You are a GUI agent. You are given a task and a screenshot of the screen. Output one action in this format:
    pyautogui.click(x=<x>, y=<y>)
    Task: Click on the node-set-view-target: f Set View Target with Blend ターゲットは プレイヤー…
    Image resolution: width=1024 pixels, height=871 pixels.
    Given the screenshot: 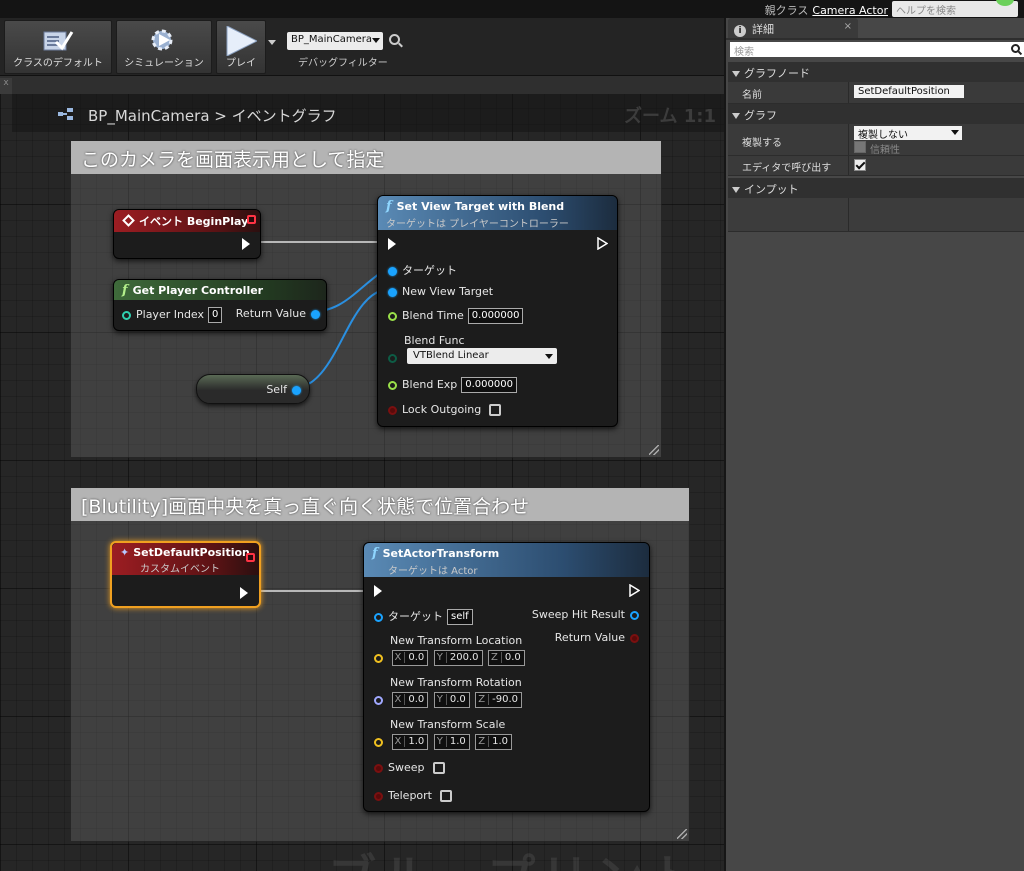 What is the action you would take?
    pyautogui.click(x=497, y=311)
    